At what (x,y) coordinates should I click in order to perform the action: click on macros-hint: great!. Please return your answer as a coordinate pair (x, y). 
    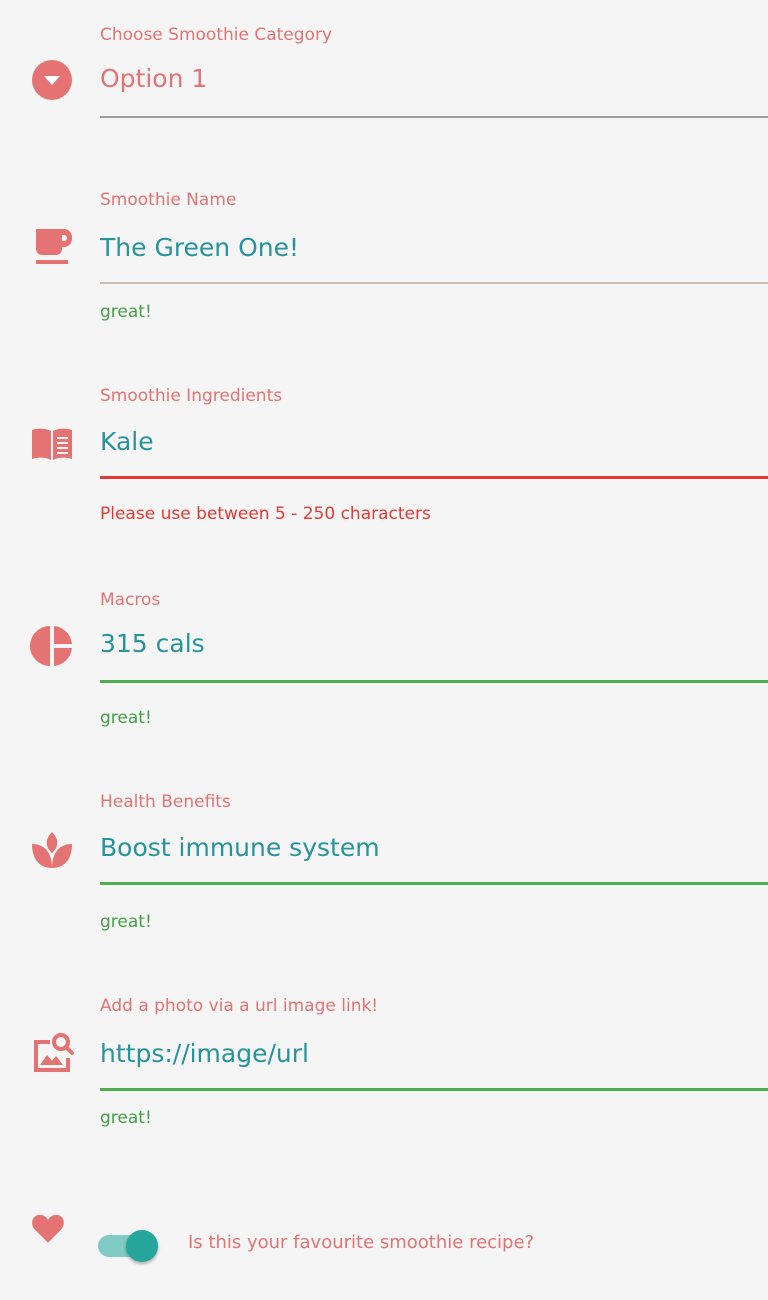
    Looking at the image, I should click on (126, 718).